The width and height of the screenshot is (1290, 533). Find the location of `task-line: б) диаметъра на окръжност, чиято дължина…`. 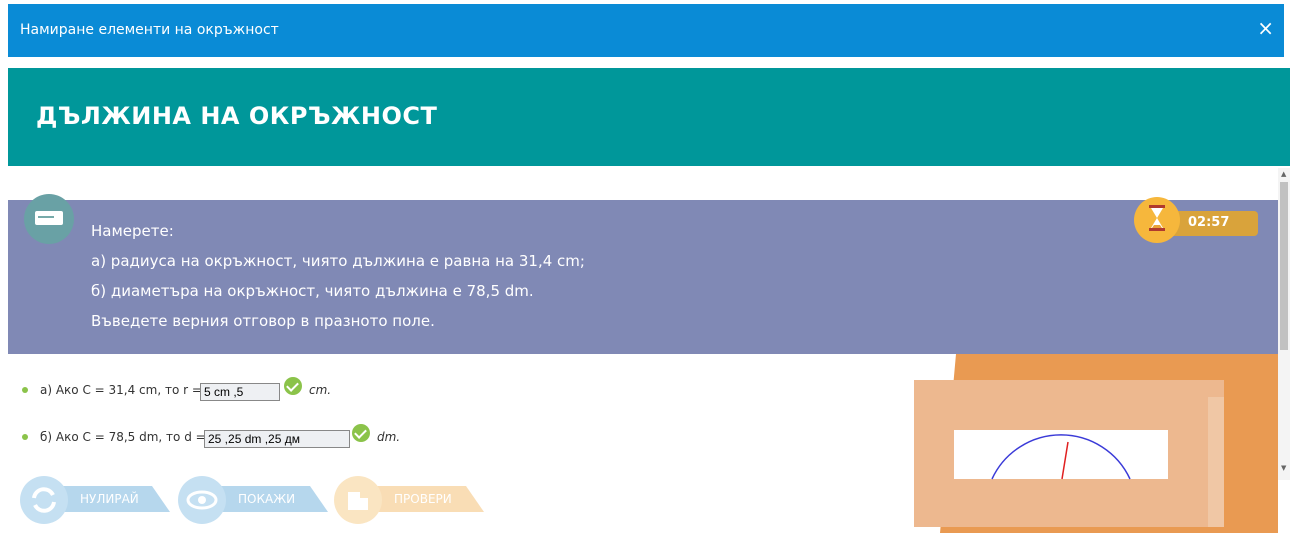

task-line: б) диаметъра на окръжност, чиято дължина… is located at coordinates (312, 291).